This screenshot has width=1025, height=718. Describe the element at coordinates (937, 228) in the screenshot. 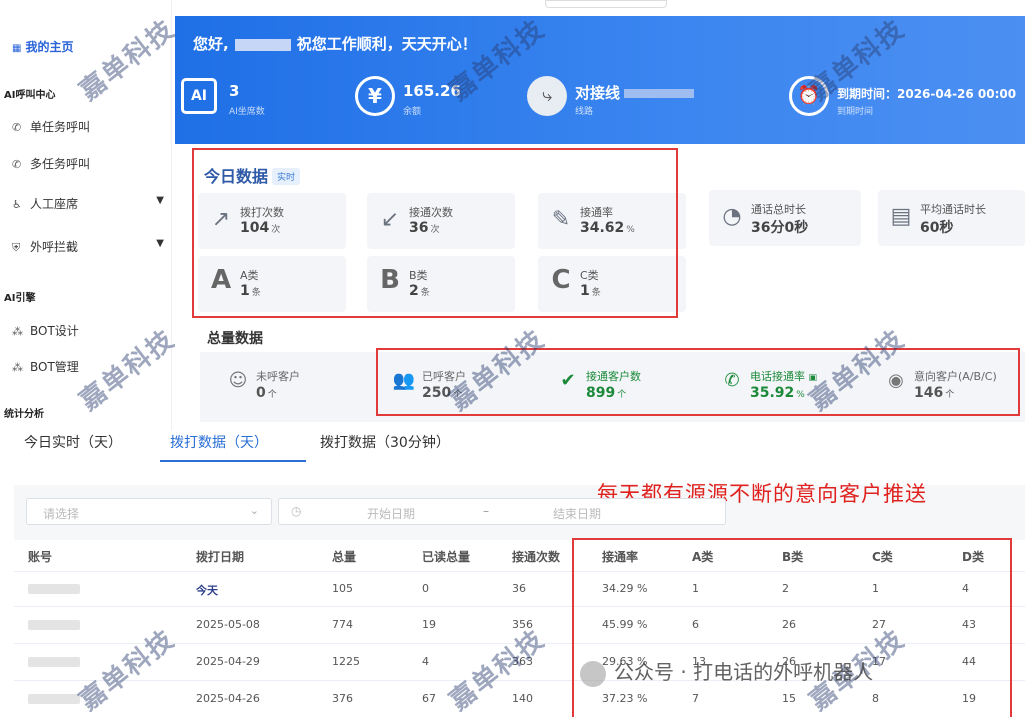

I see `card-value: 60秒` at that location.